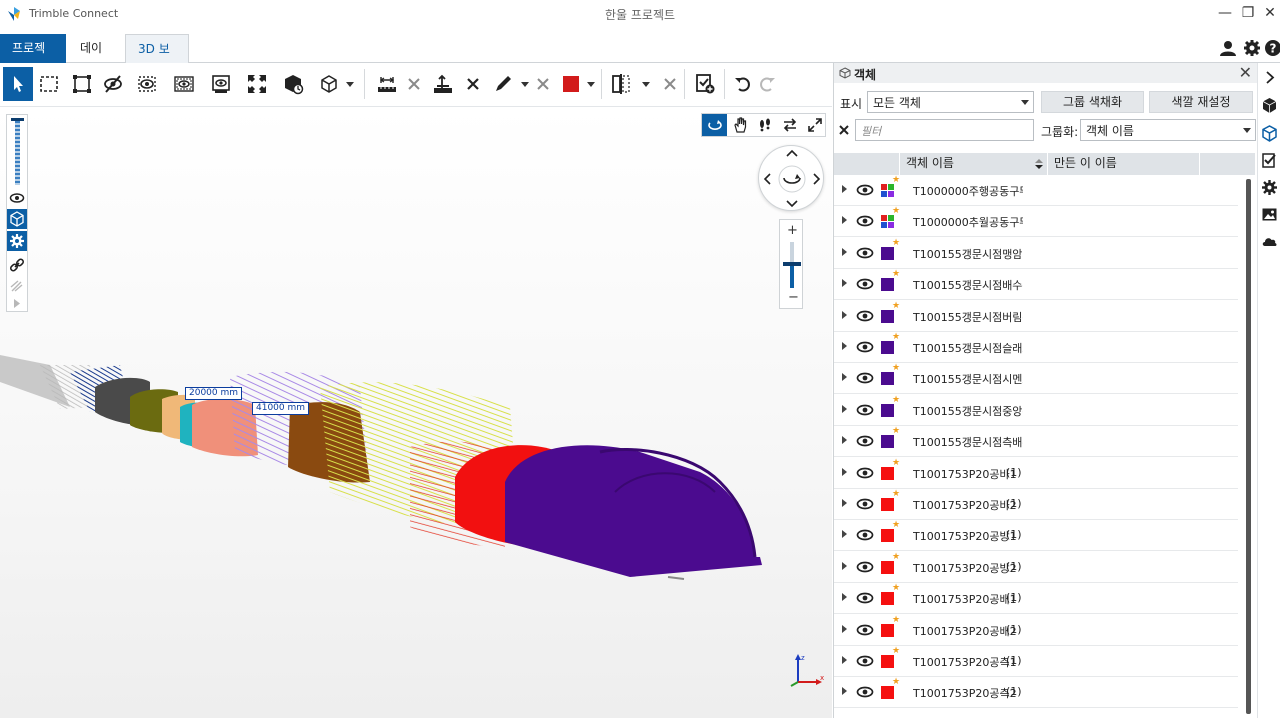 This screenshot has width=1280, height=718. I want to click on render-mode-icon, so click(293, 84).